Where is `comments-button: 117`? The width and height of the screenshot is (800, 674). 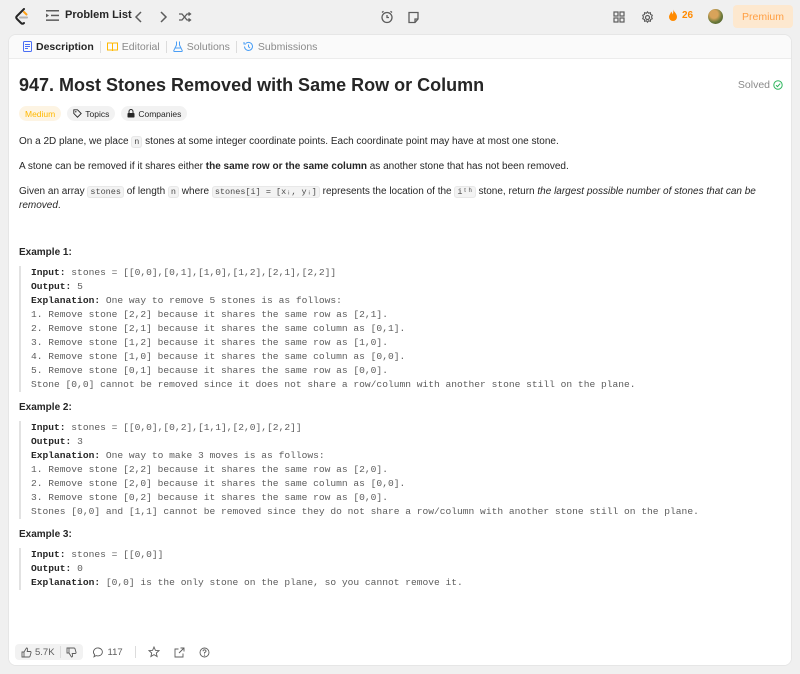
comments-button: 117 is located at coordinates (108, 652).